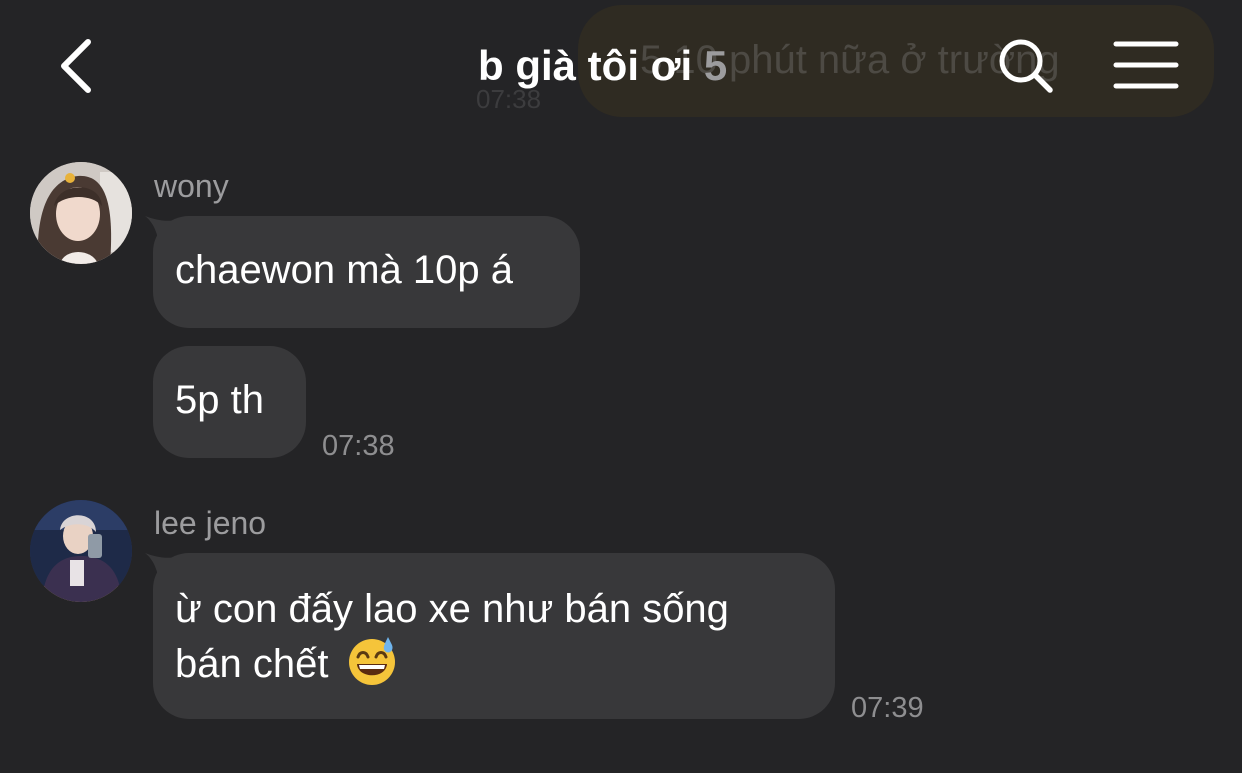  I want to click on chevron-left-icon, so click(76, 66).